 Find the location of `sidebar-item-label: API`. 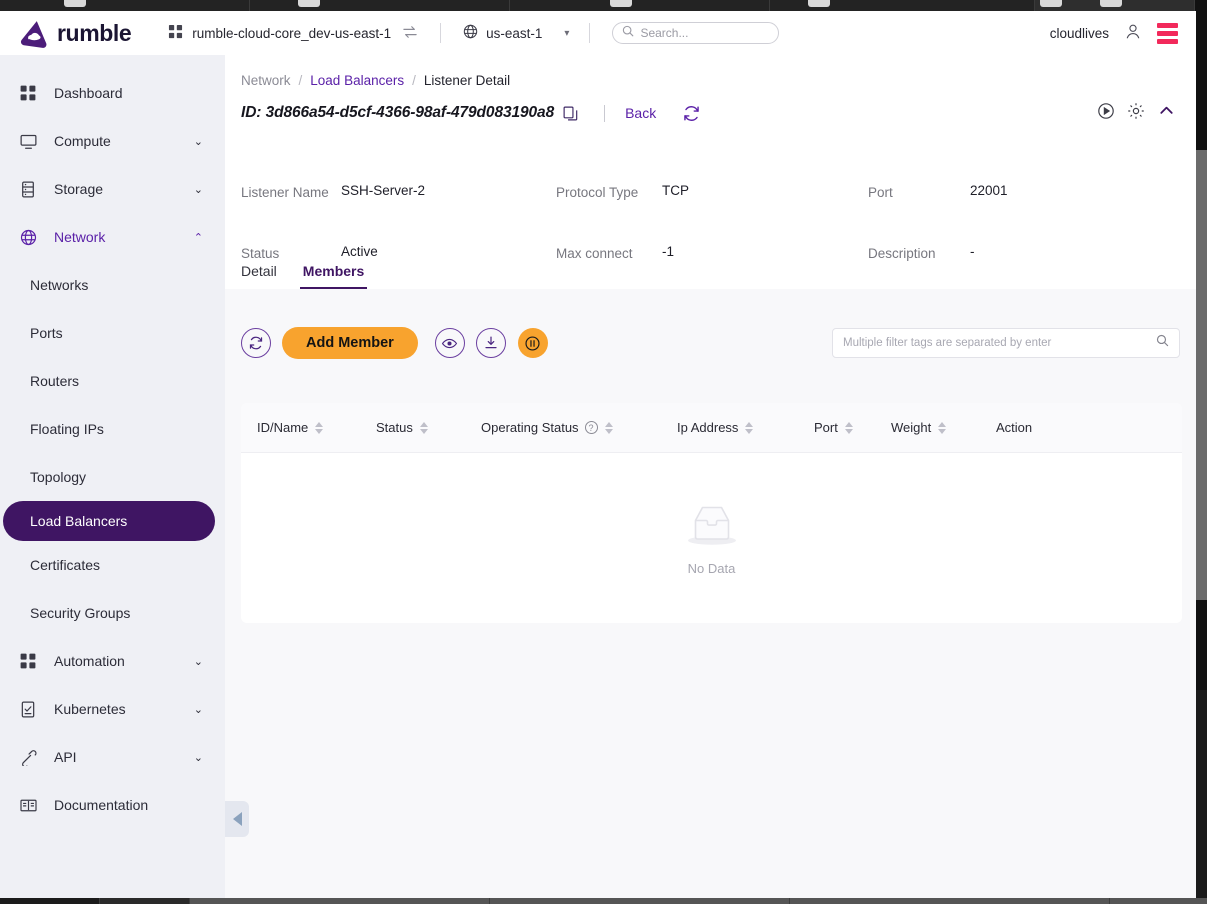

sidebar-item-label: API is located at coordinates (65, 757).